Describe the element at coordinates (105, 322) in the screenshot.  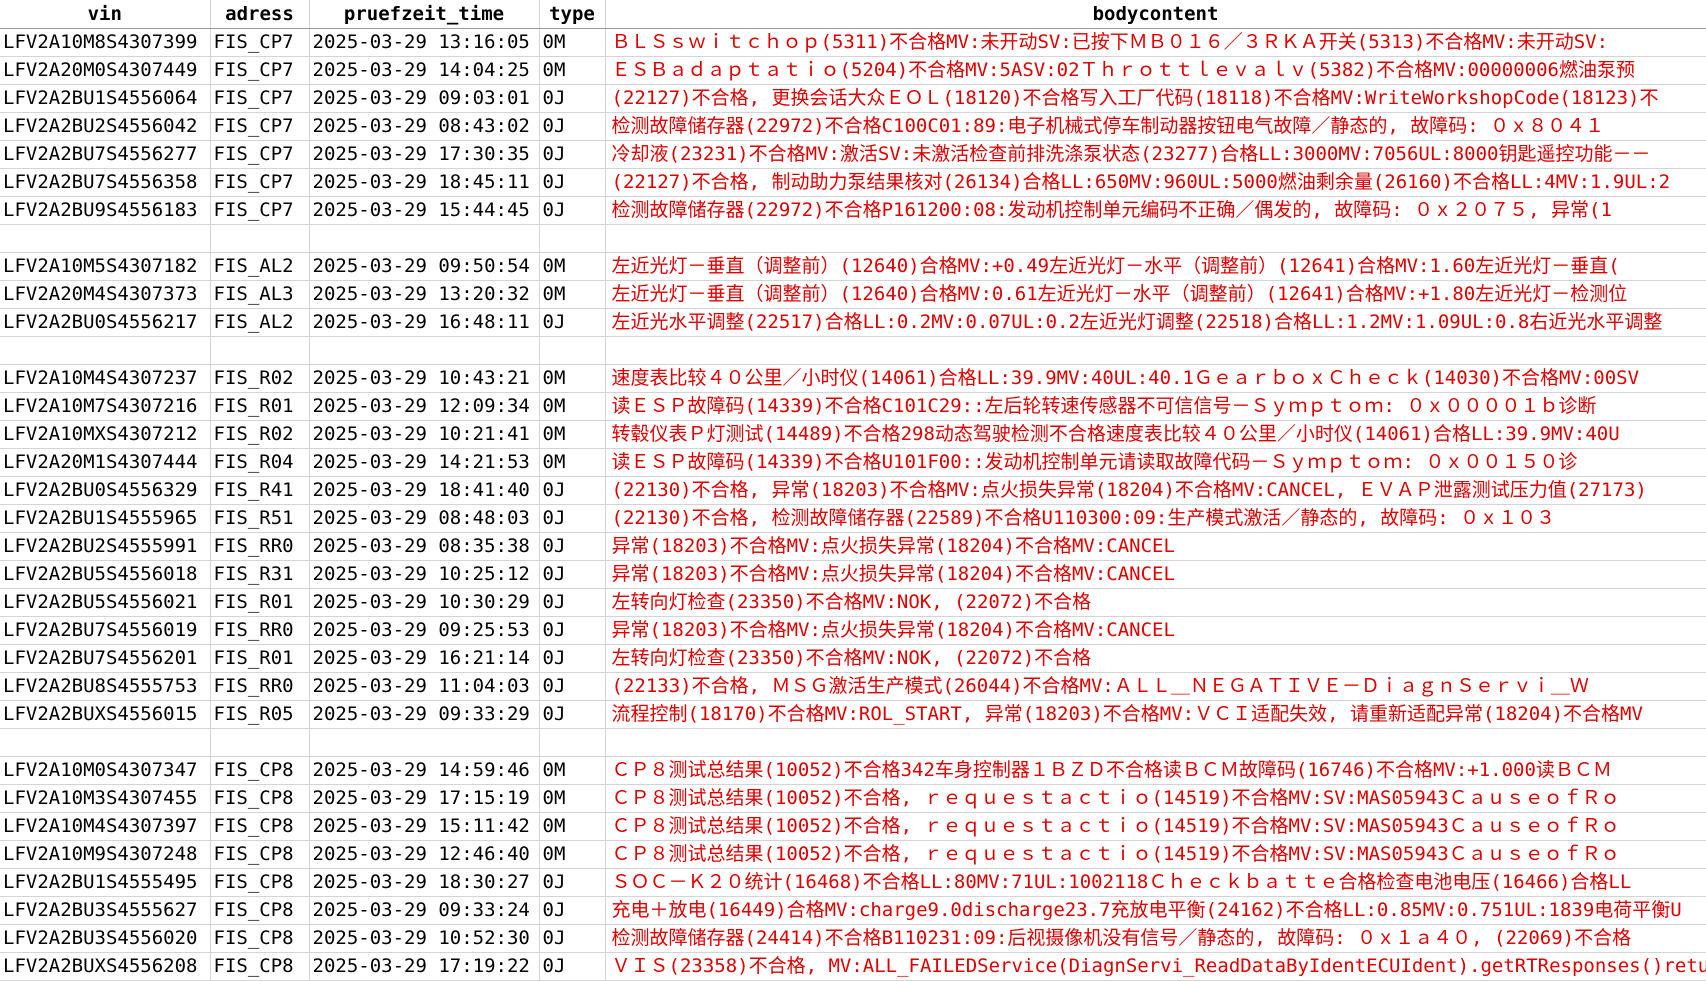
I see `cell-vin: LFV2A2BU0S4556217` at that location.